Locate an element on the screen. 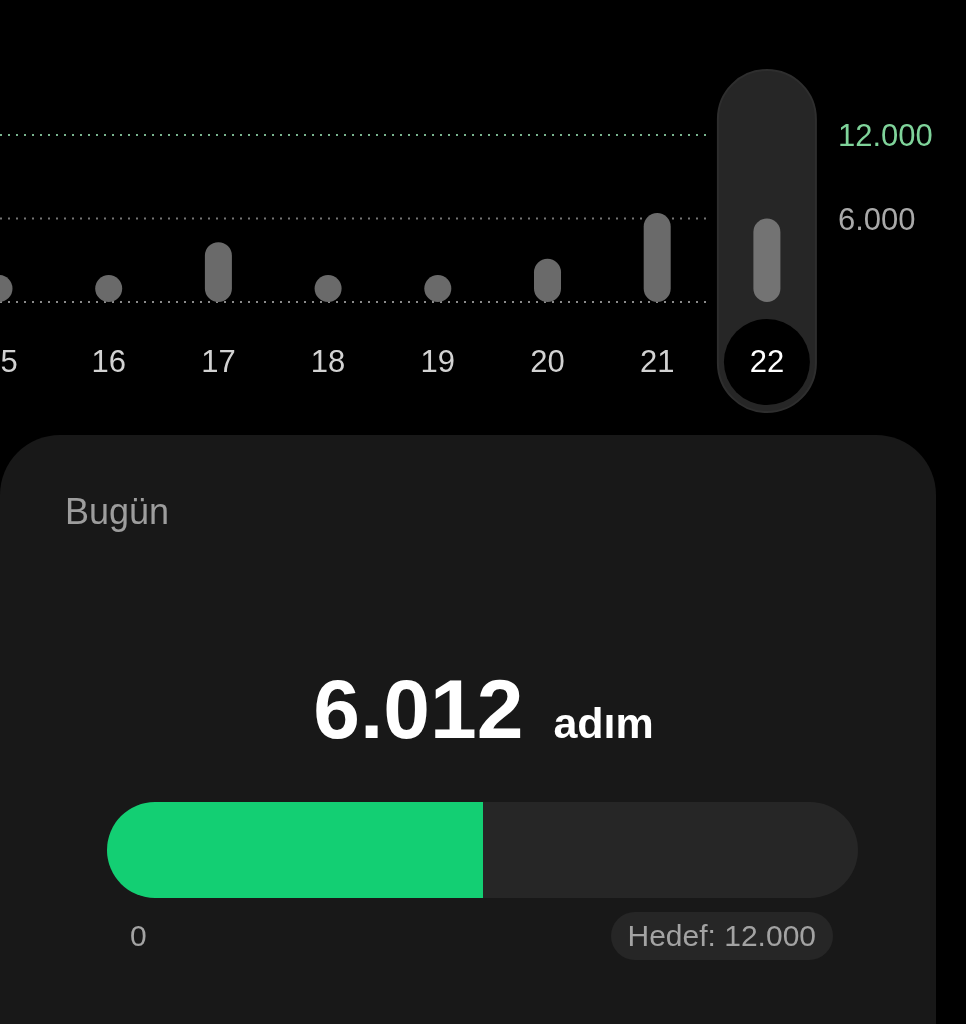  day-label: 19 is located at coordinates (438, 361).